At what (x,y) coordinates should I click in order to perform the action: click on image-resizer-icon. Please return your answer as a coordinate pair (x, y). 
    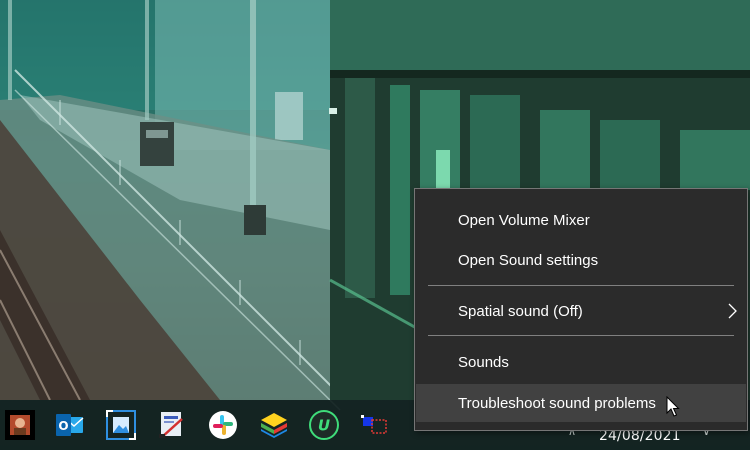
    Looking at the image, I should click on (121, 425).